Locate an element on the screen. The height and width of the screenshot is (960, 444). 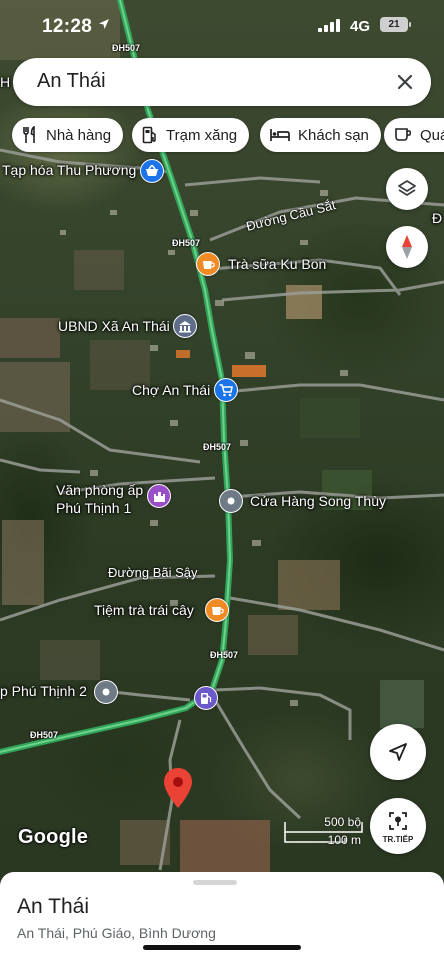
poi-label: Tạp hóa Thu Phương is located at coordinates (69, 170).